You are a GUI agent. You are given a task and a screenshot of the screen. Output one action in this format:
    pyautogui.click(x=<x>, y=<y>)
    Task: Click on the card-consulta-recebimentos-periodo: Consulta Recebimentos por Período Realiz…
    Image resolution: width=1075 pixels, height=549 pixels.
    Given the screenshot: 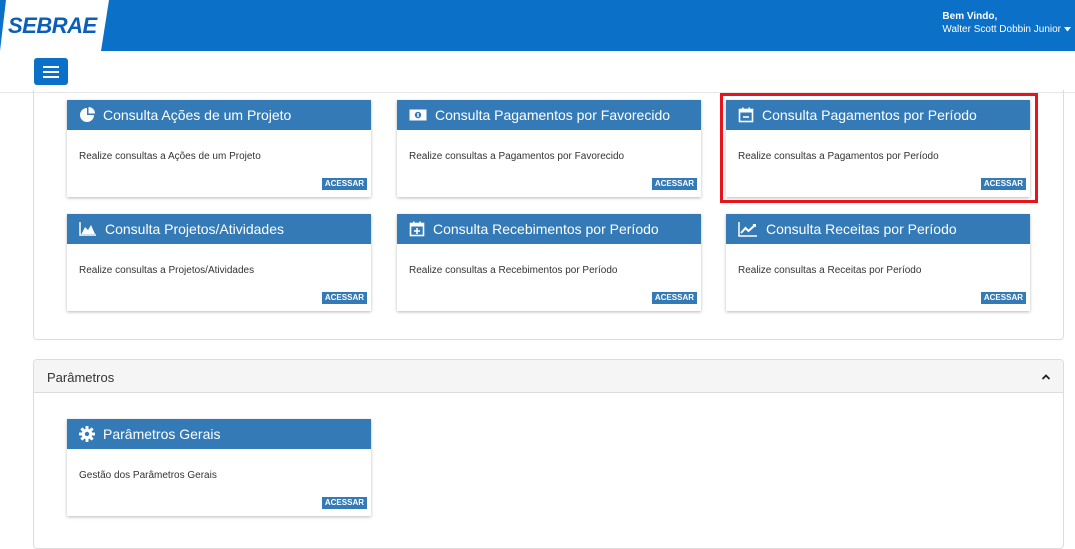 What is the action you would take?
    pyautogui.click(x=549, y=262)
    